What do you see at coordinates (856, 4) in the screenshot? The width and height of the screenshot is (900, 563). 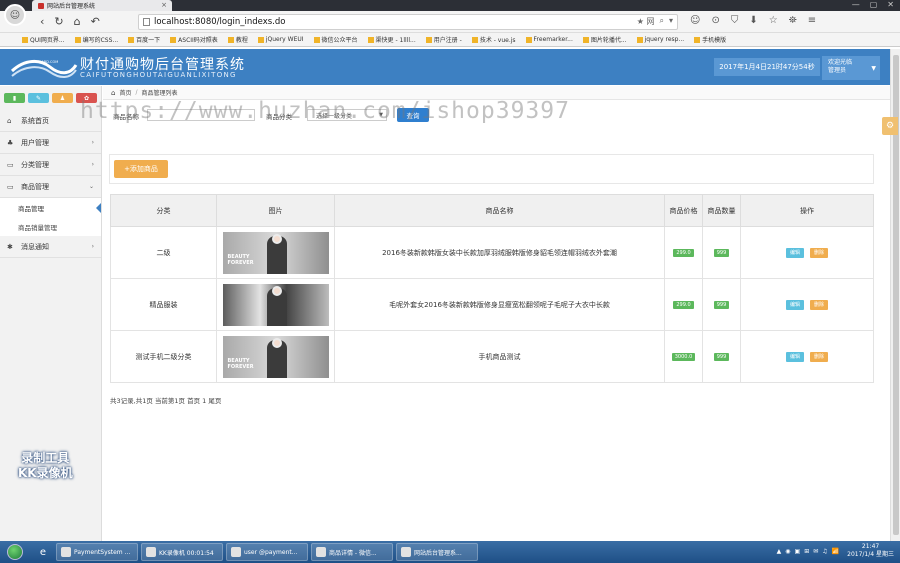 I see `minimize-icon: —` at bounding box center [856, 4].